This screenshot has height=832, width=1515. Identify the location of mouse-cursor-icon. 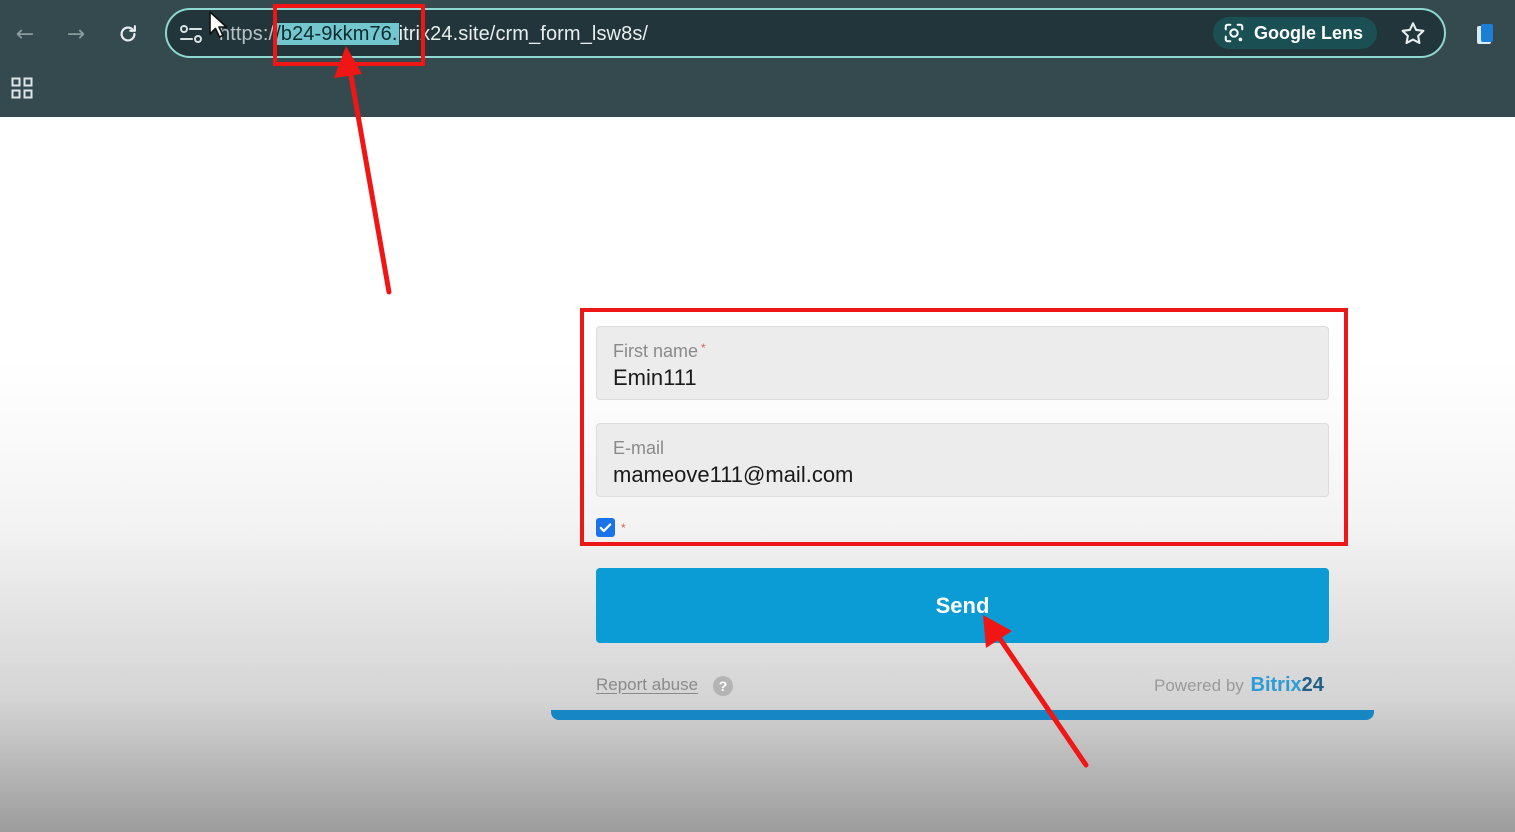
(218, 24).